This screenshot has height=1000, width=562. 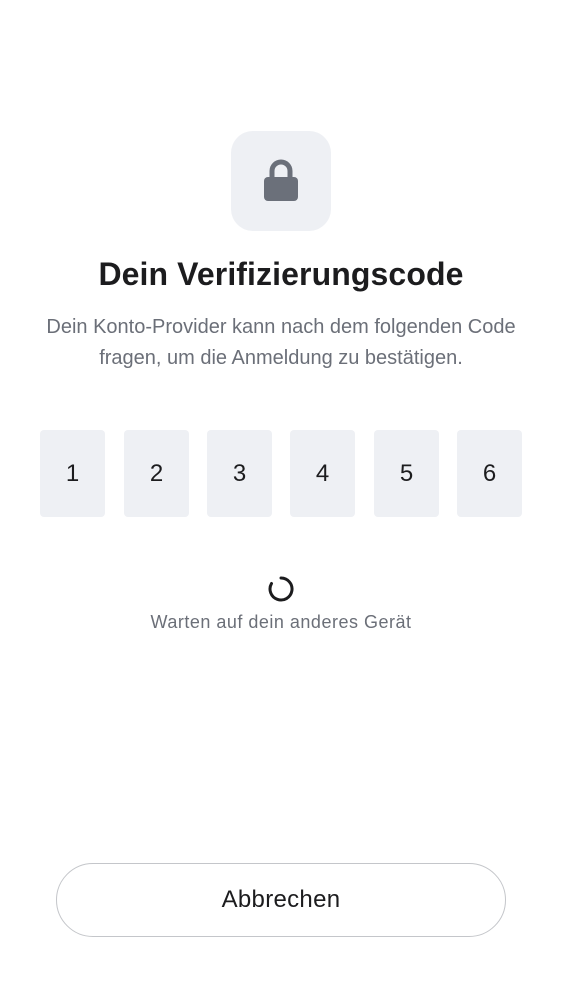 I want to click on loading-spinner-icon, so click(x=281, y=589).